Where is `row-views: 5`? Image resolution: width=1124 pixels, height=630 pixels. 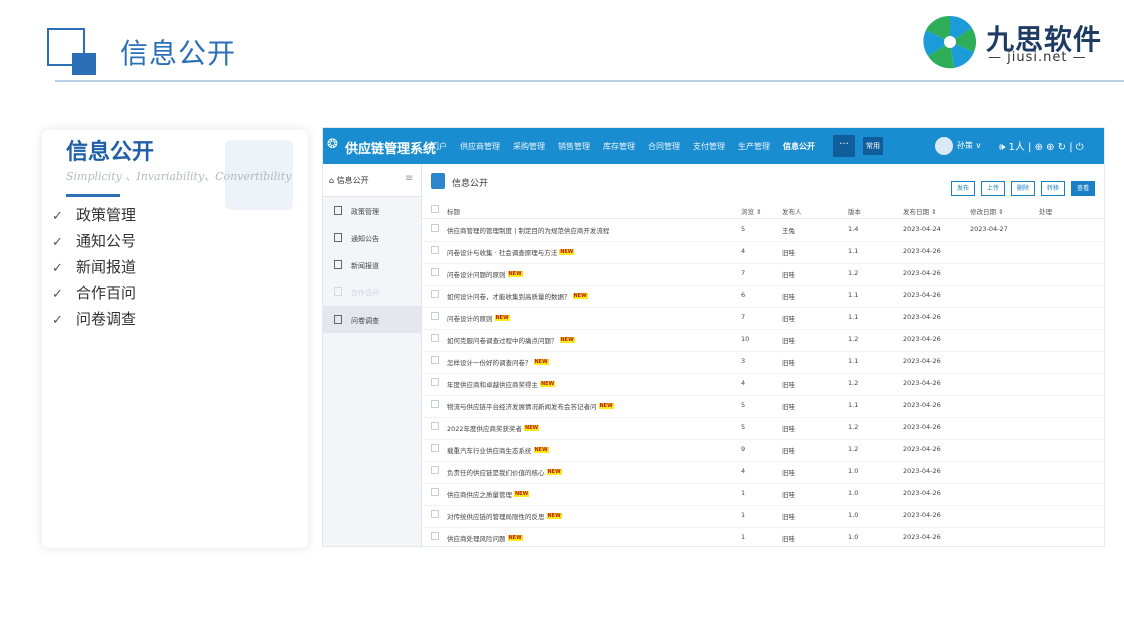 row-views: 5 is located at coordinates (743, 229).